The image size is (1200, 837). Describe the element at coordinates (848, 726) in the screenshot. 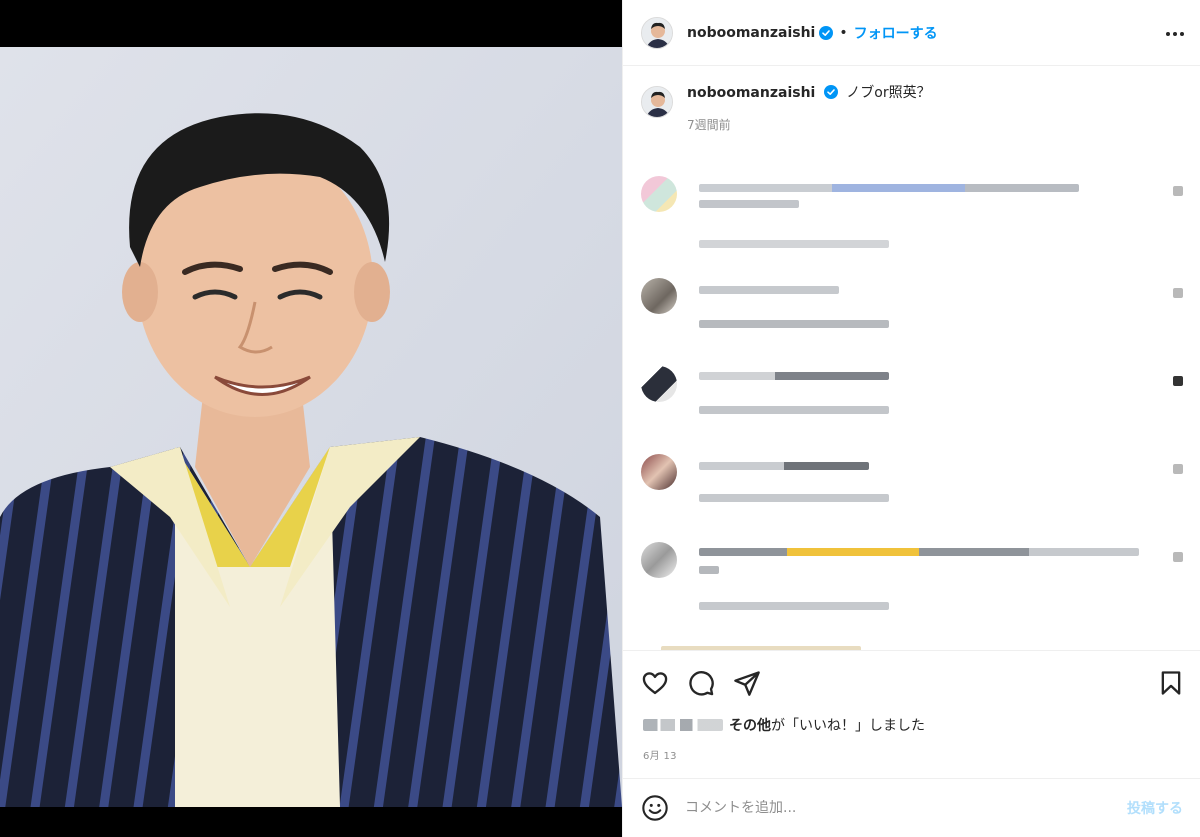

I see `likes-suffix-label: が「いいね！」しました` at that location.